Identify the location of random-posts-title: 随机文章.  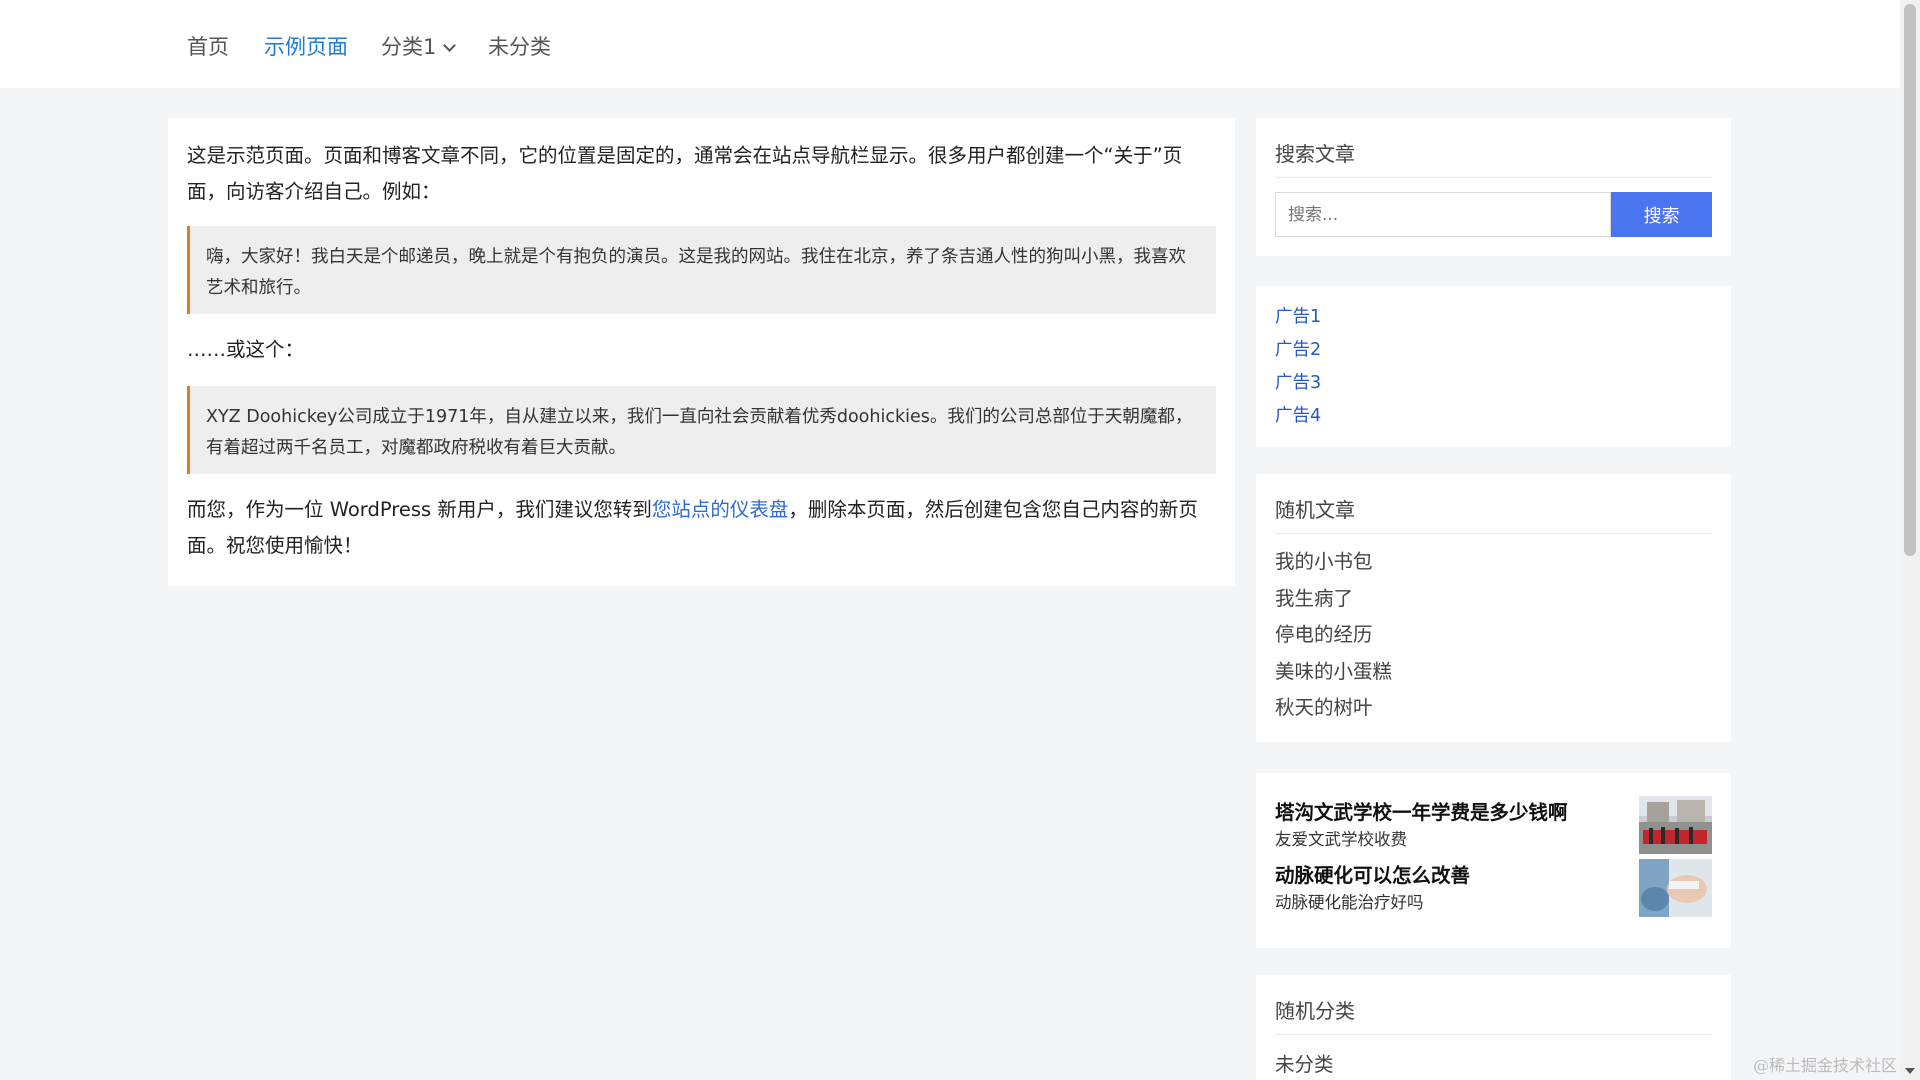
(1493, 504).